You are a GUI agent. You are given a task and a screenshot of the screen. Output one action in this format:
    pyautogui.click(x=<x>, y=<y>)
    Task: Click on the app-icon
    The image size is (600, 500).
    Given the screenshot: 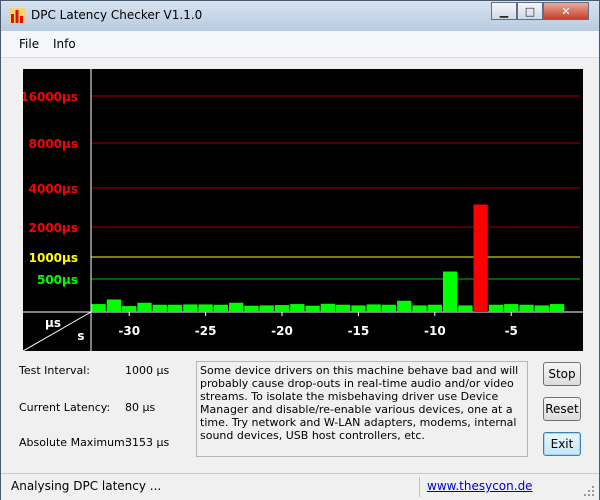 What is the action you would take?
    pyautogui.click(x=17, y=16)
    